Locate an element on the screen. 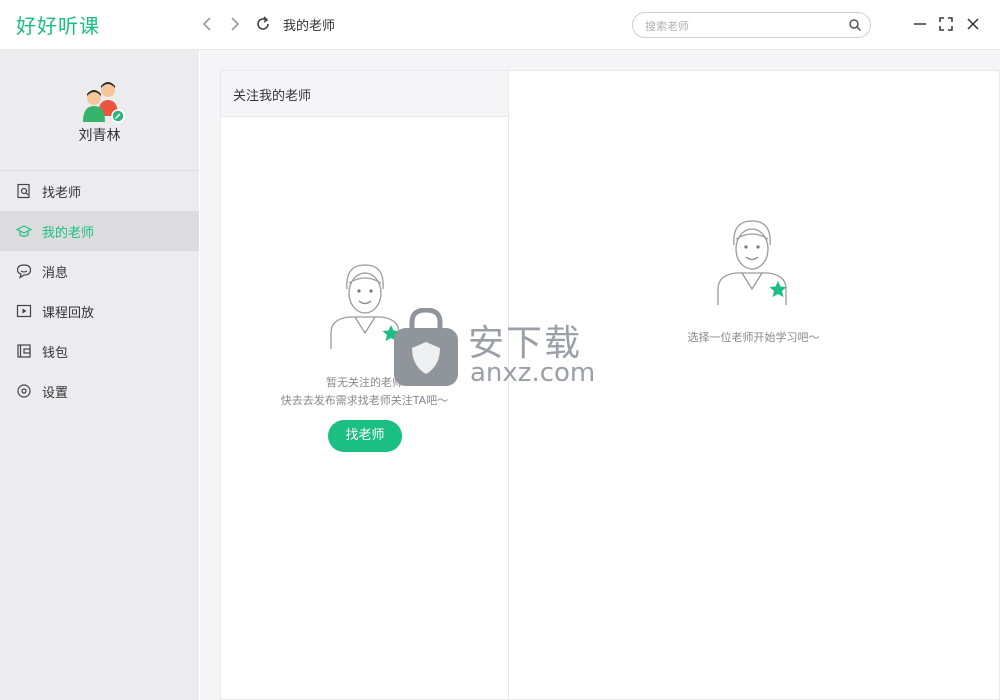 Image resolution: width=1000 pixels, height=700 pixels. back-arrow-icon is located at coordinates (207, 24).